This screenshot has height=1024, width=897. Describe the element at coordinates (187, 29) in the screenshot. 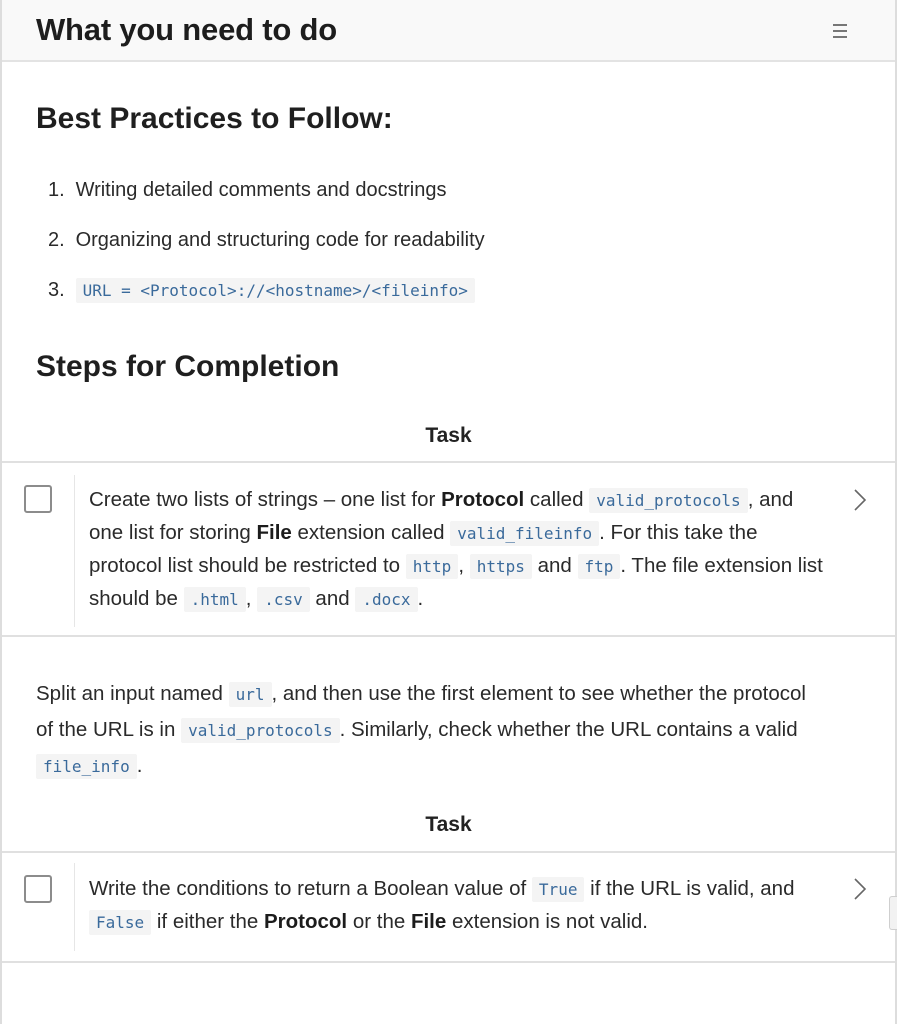

I see `panel-title: What you need to do` at that location.